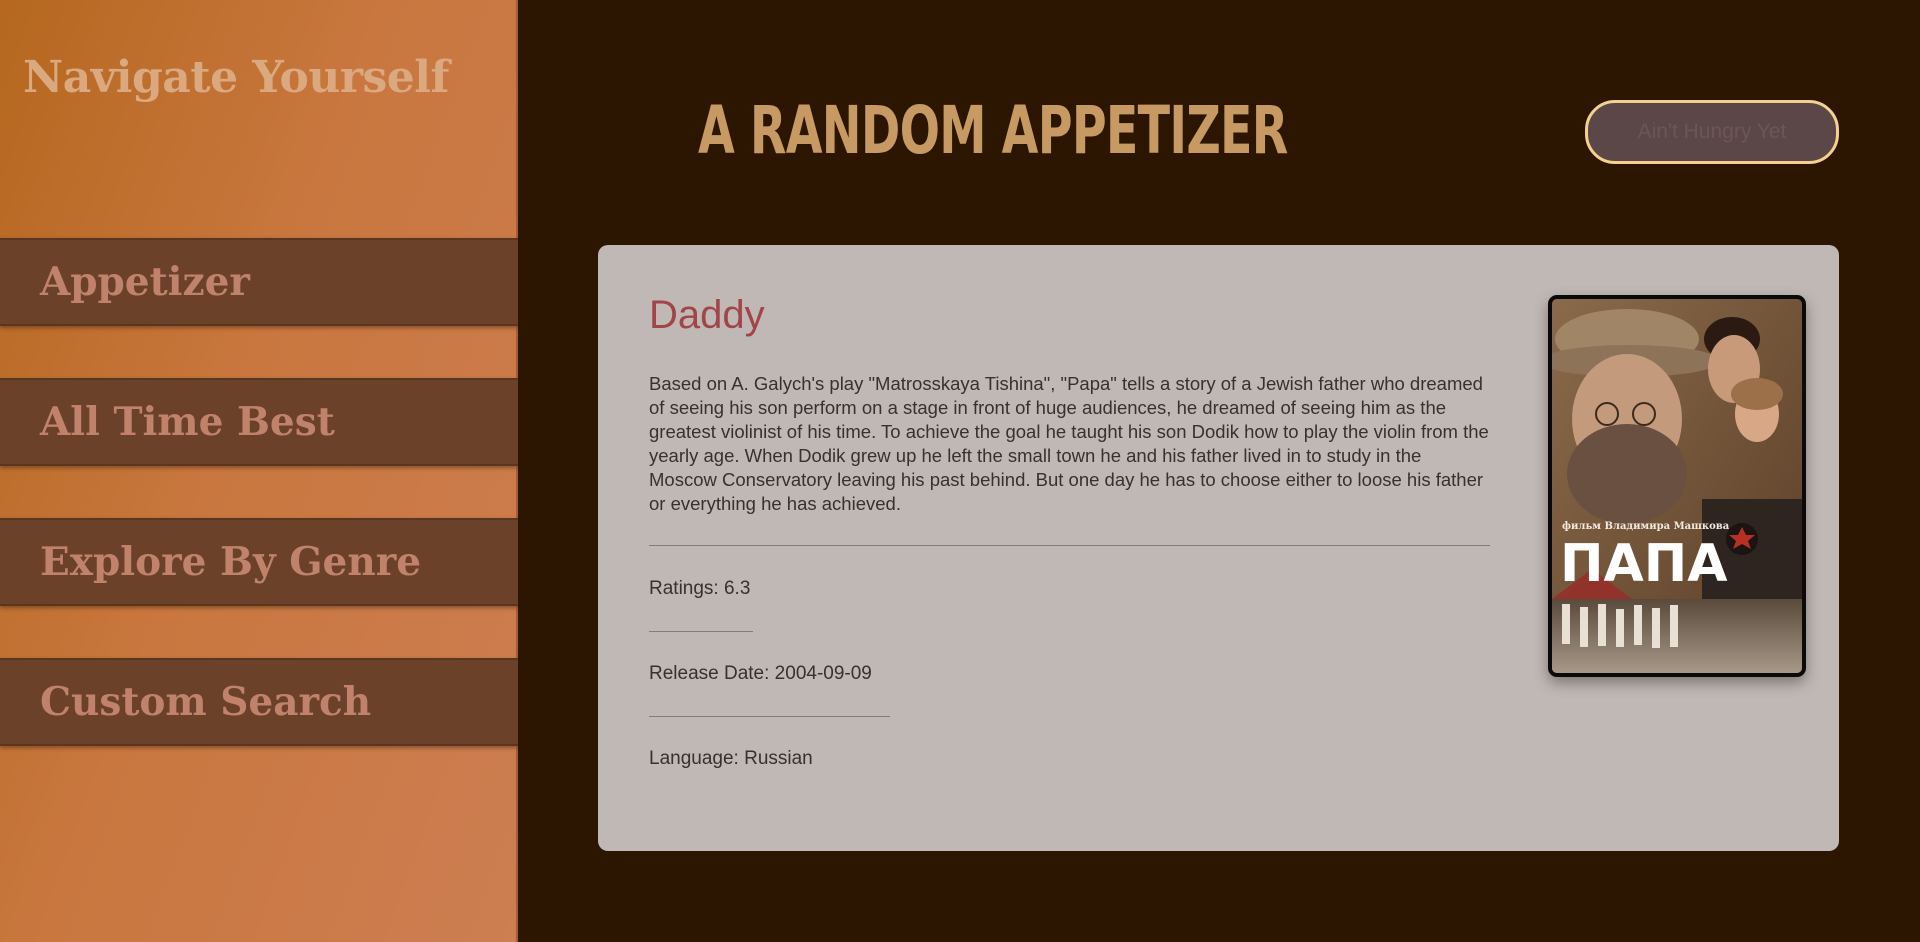  I want to click on sidebar-item-custom-search: Custom Search, so click(259, 702).